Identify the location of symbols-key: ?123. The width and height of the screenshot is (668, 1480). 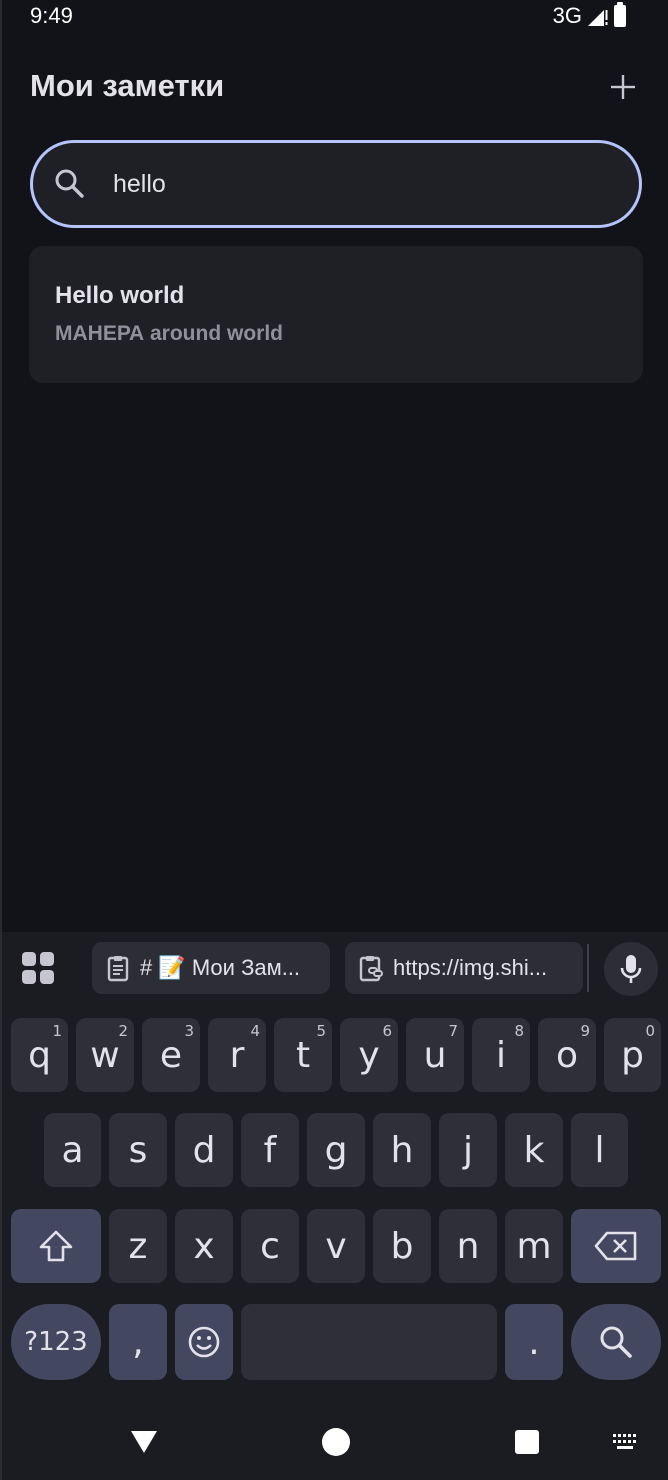
(56, 1342).